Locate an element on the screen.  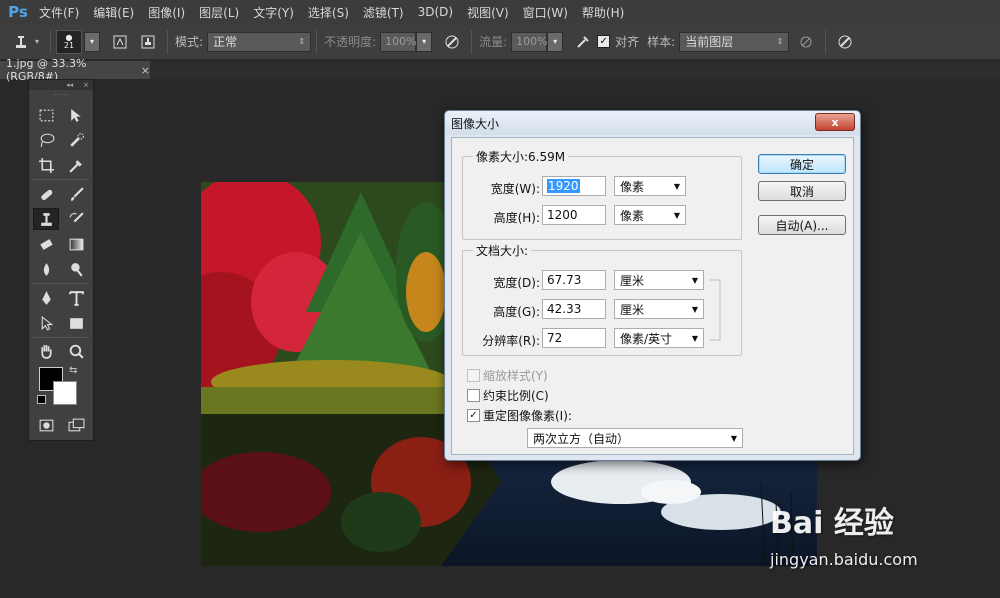
scale-styles-option: 缩放样式(Y) is located at coordinates (507, 375).